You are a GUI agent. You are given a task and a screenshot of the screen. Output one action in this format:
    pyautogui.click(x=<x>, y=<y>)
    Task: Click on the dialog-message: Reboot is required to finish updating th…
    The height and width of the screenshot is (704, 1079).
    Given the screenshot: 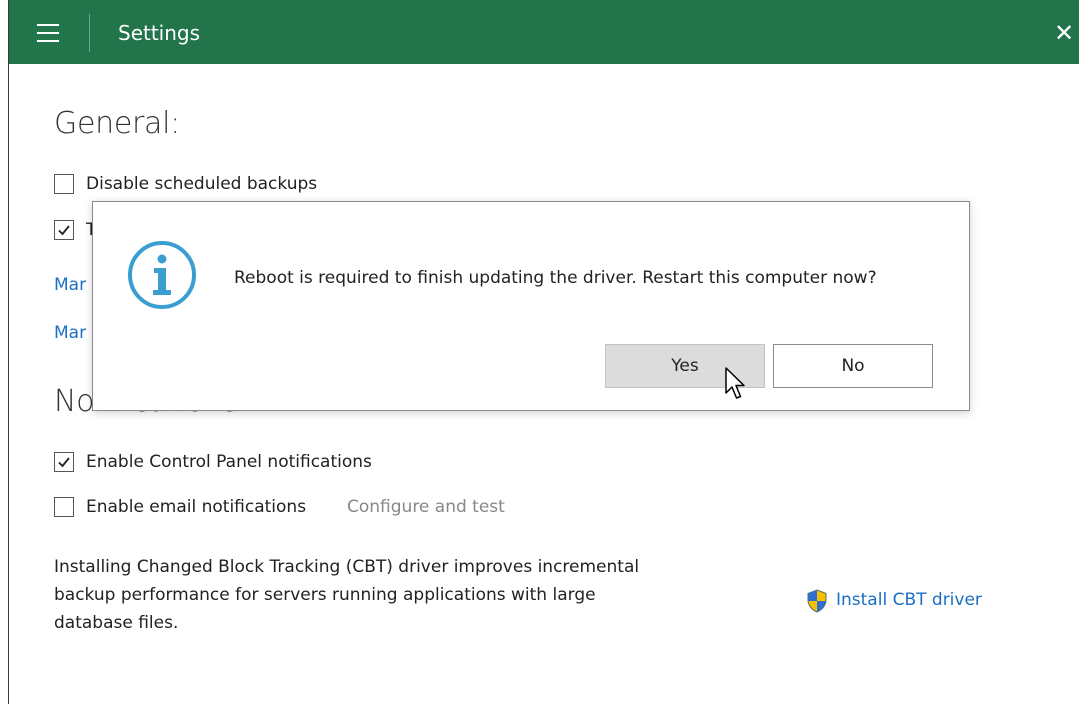 What is the action you would take?
    pyautogui.click(x=555, y=278)
    